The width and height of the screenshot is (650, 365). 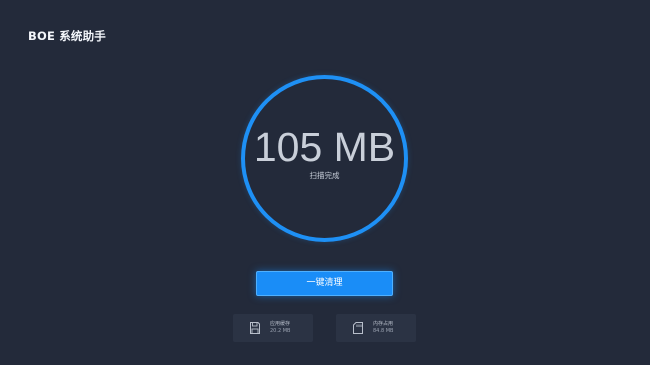 I want to click on memory-usage-card: 内存占用 84.8 MB, so click(x=376, y=328).